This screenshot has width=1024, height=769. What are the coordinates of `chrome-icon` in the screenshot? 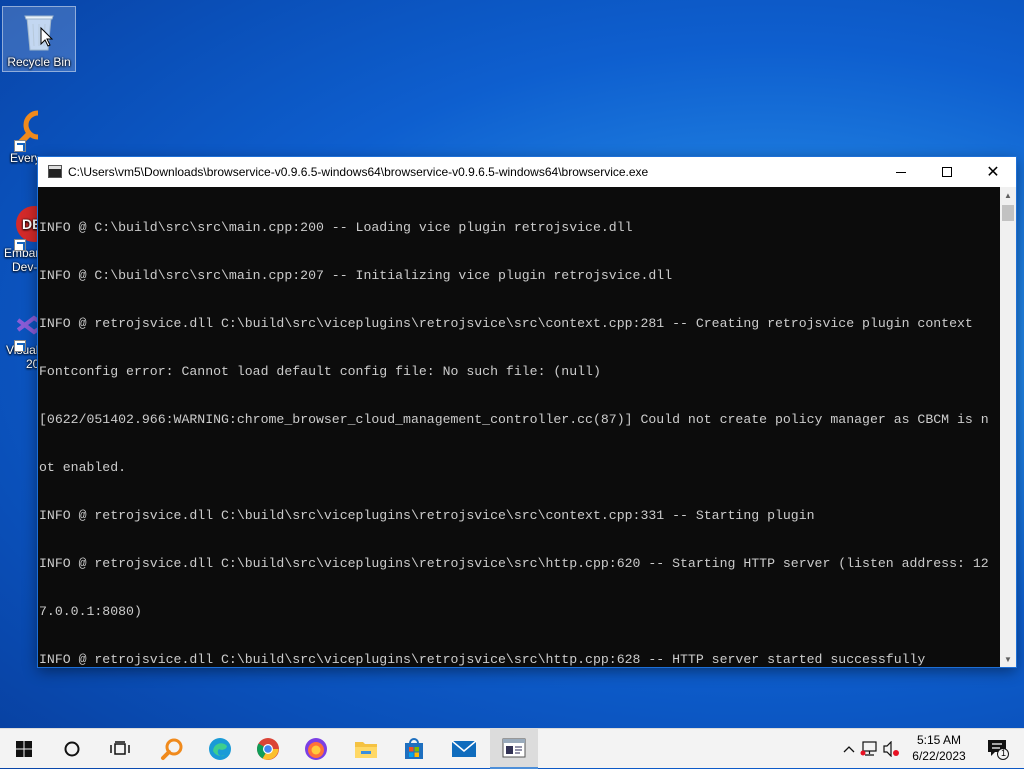 It's located at (268, 749).